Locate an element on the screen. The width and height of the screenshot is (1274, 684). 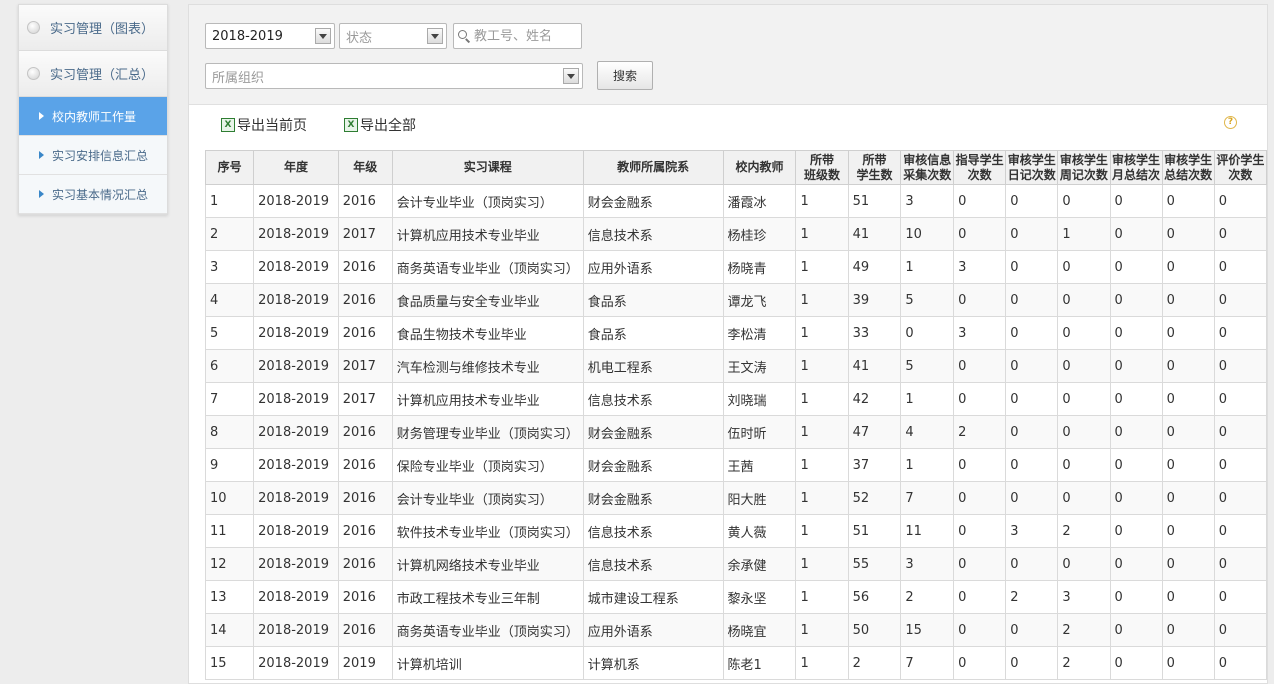
column-header-line: 教师所属院系 is located at coordinates (653, 167).